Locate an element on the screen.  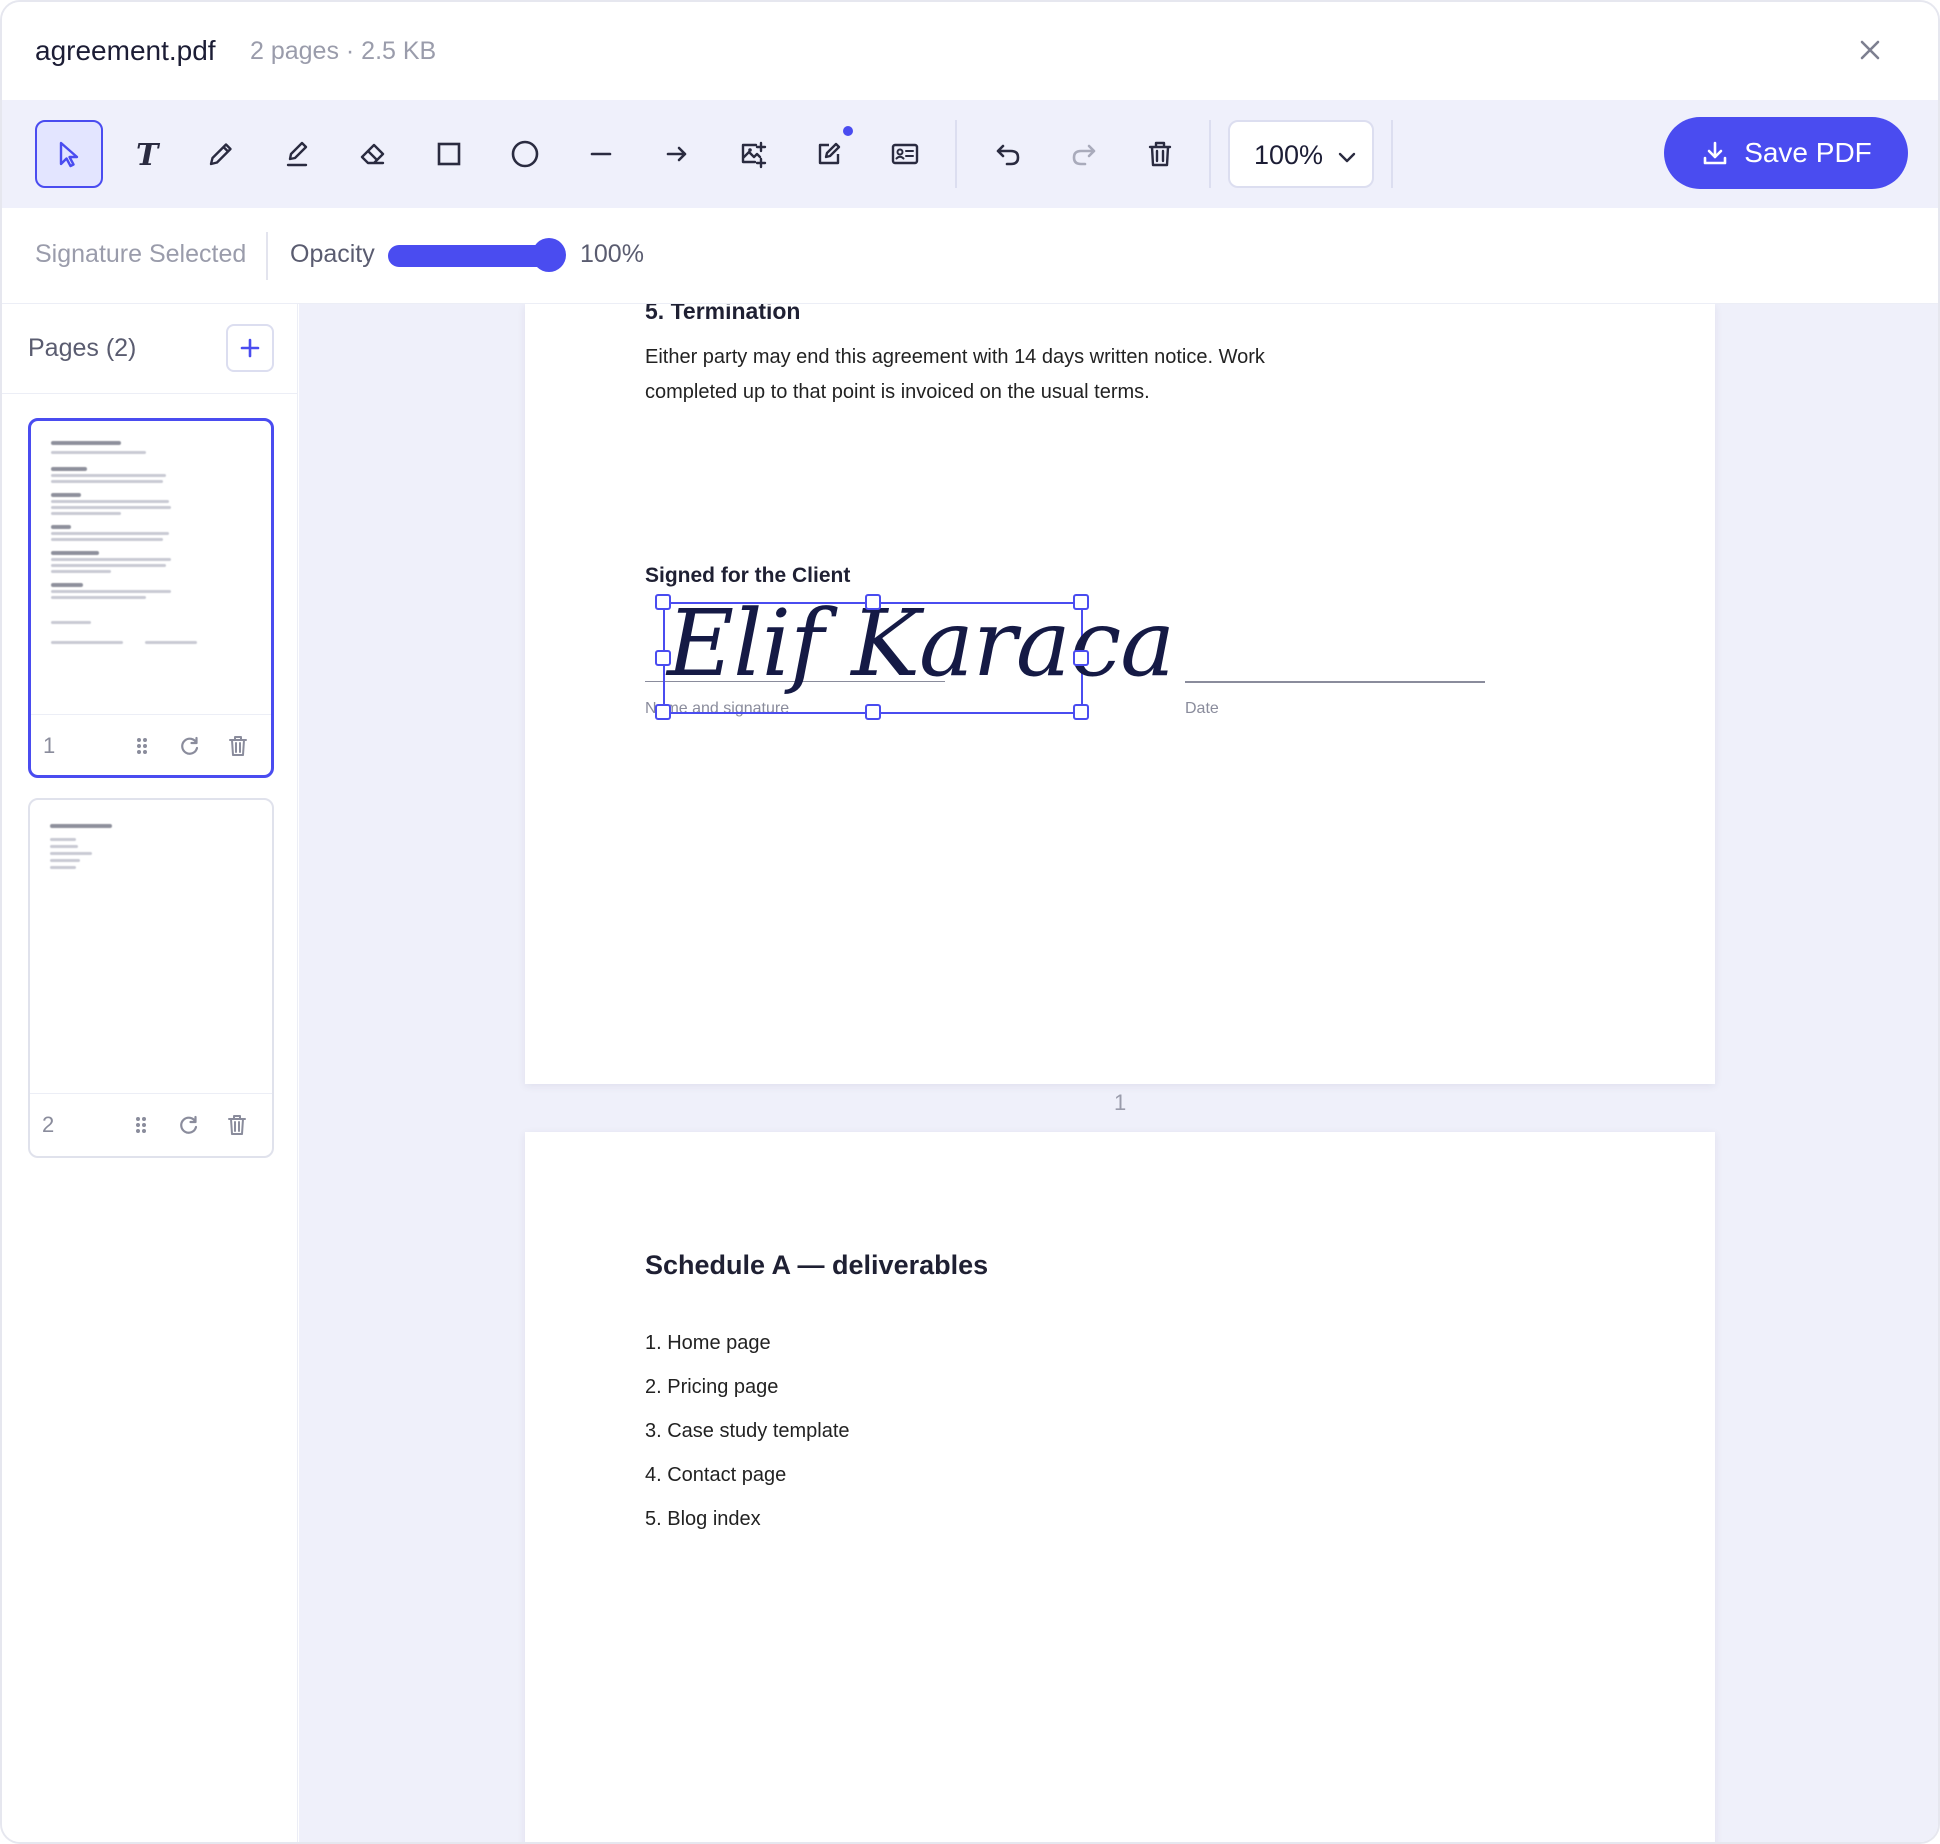
list-item: 1. Home page is located at coordinates (708, 1343).